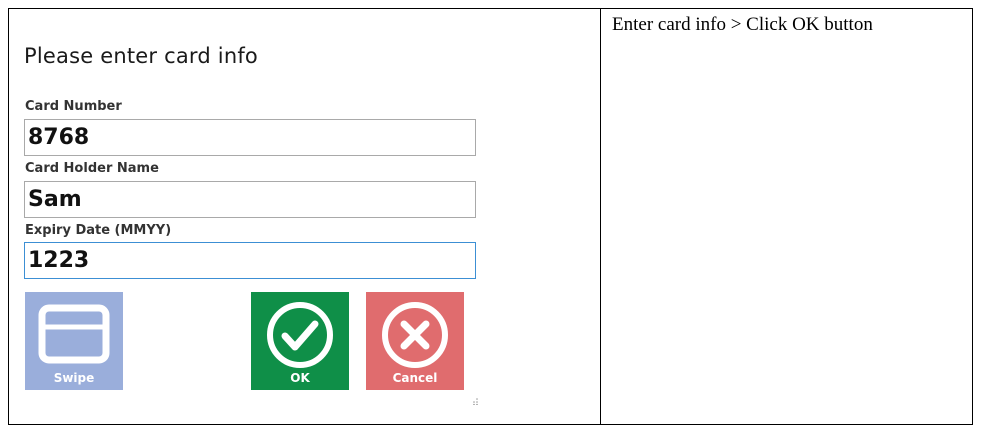  I want to click on ok-label: OK, so click(300, 378).